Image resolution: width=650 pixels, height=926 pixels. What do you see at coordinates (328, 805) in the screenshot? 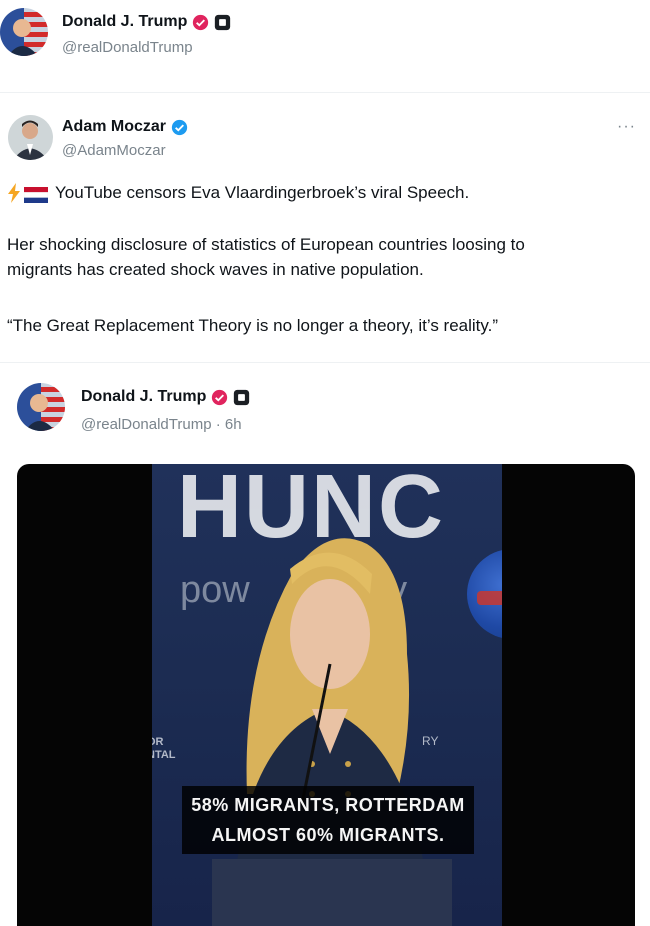
I see `caption-line: 58% MIGRANTS, ROTTERDAM` at bounding box center [328, 805].